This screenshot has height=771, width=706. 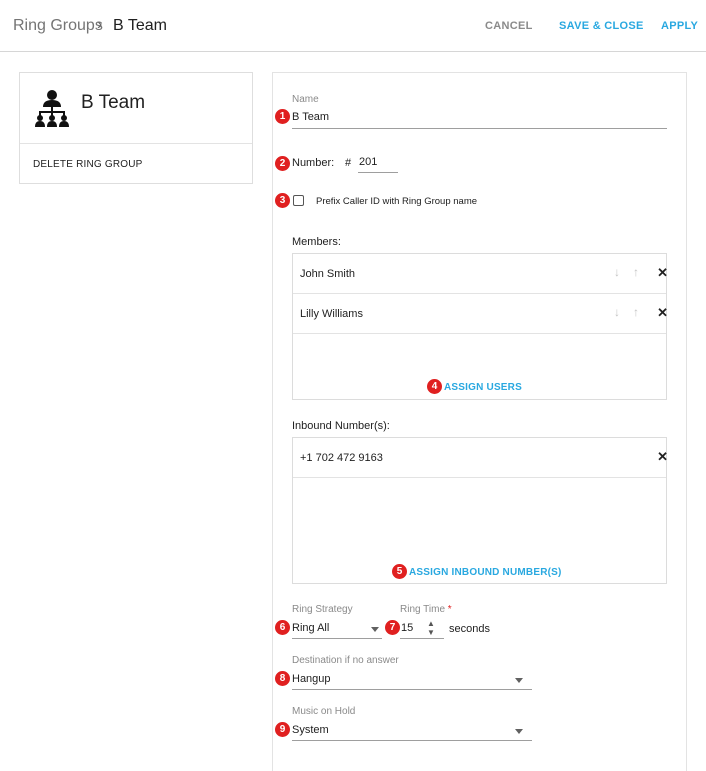 What do you see at coordinates (310, 117) in the screenshot?
I see `name-field: B Team` at bounding box center [310, 117].